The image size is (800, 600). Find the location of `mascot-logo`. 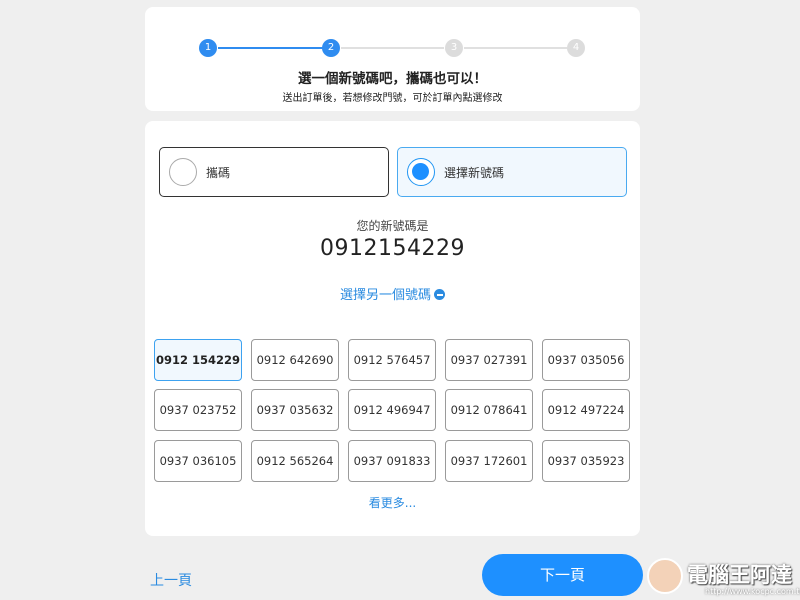

mascot-logo is located at coordinates (665, 576).